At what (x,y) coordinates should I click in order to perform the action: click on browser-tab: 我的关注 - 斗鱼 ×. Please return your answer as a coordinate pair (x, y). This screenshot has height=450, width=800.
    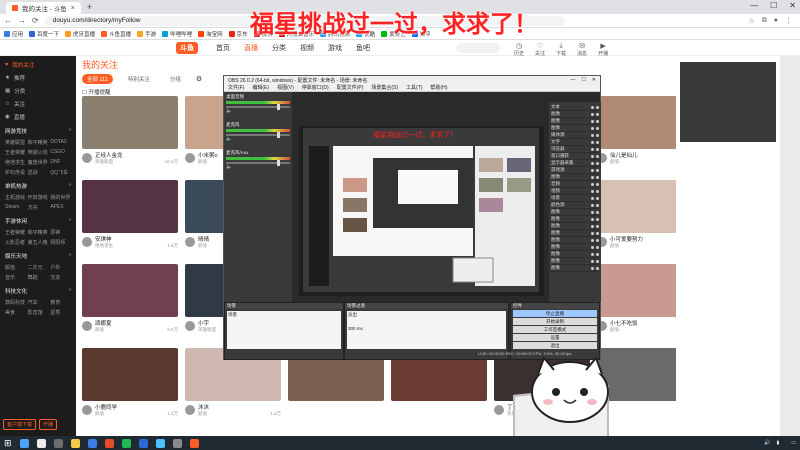
    Looking at the image, I should click on (43, 8).